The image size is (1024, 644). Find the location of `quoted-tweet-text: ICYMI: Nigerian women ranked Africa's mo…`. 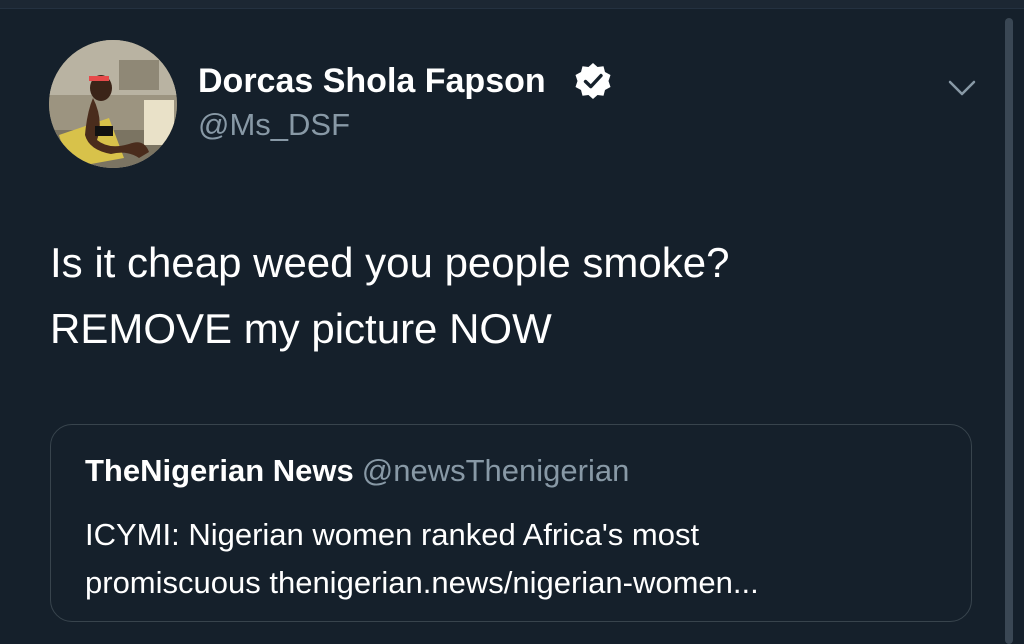

quoted-tweet-text: ICYMI: Nigerian women ranked Africa's mo… is located at coordinates (515, 559).